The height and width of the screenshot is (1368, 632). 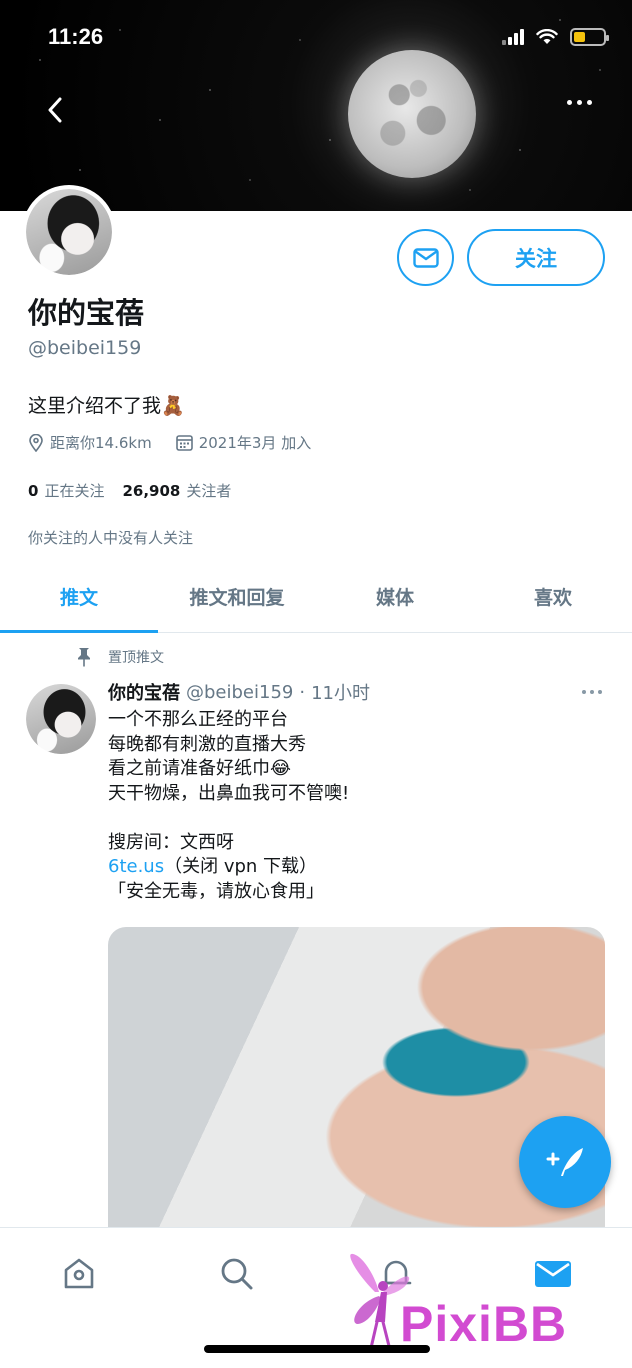 I want to click on pinned-label: 置顶推文, so click(x=120, y=657).